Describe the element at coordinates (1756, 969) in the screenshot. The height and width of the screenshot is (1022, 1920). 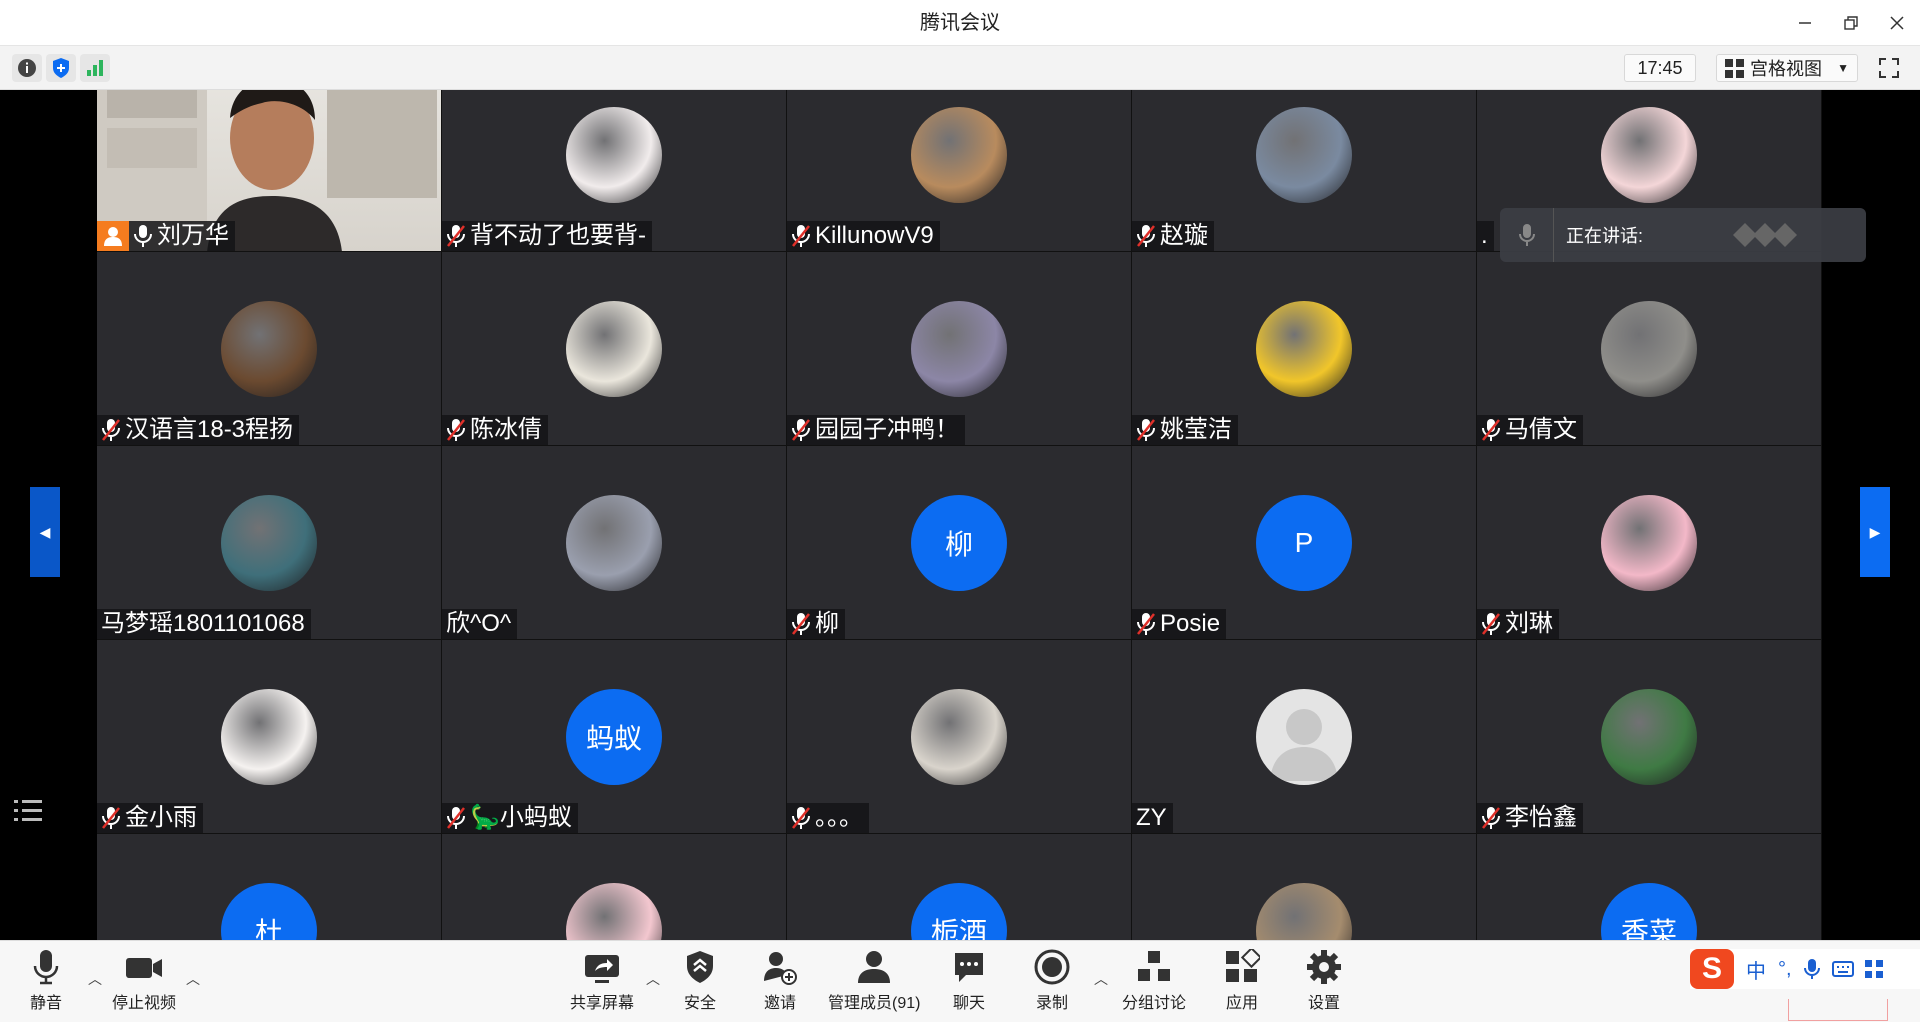
I see `ime-language: 中` at that location.